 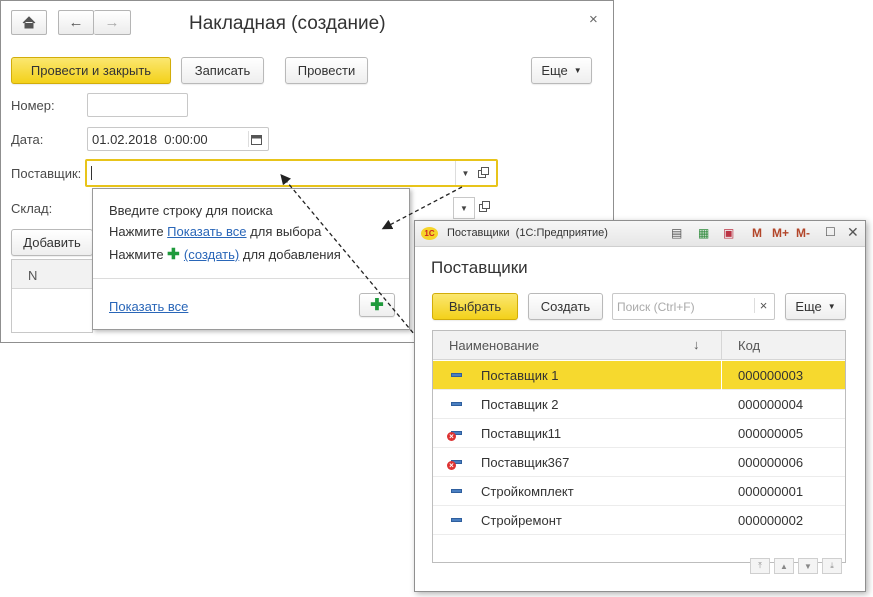 I want to click on row-code: 000000005, so click(x=771, y=433).